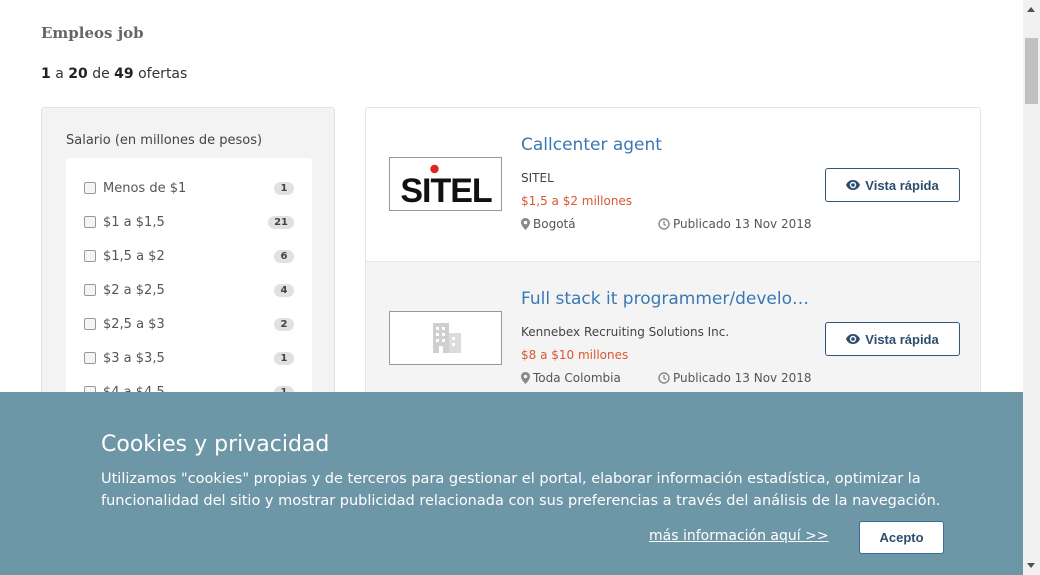 The image size is (1040, 575). What do you see at coordinates (215, 444) in the screenshot?
I see `cookie-title: Cookies y privacidad` at bounding box center [215, 444].